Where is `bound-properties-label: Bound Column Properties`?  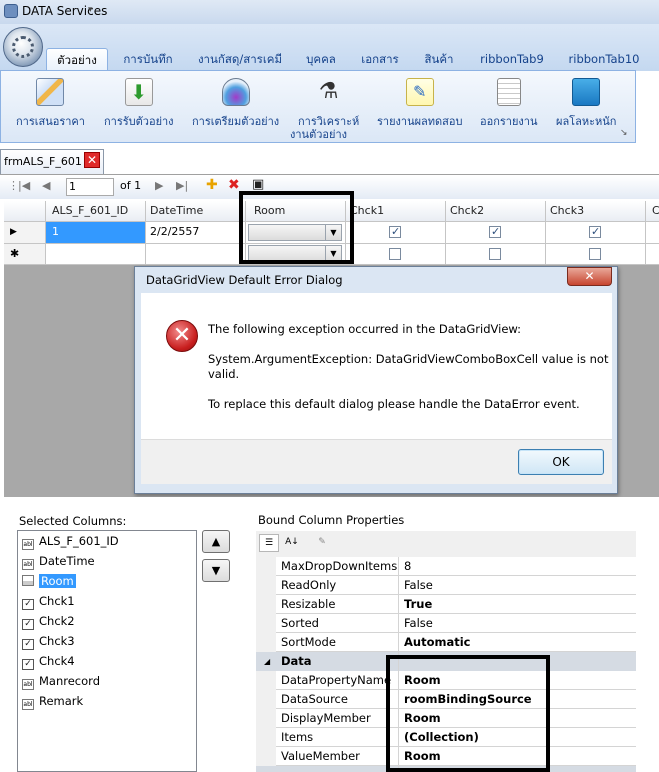
bound-properties-label: Bound Column Properties is located at coordinates (331, 520).